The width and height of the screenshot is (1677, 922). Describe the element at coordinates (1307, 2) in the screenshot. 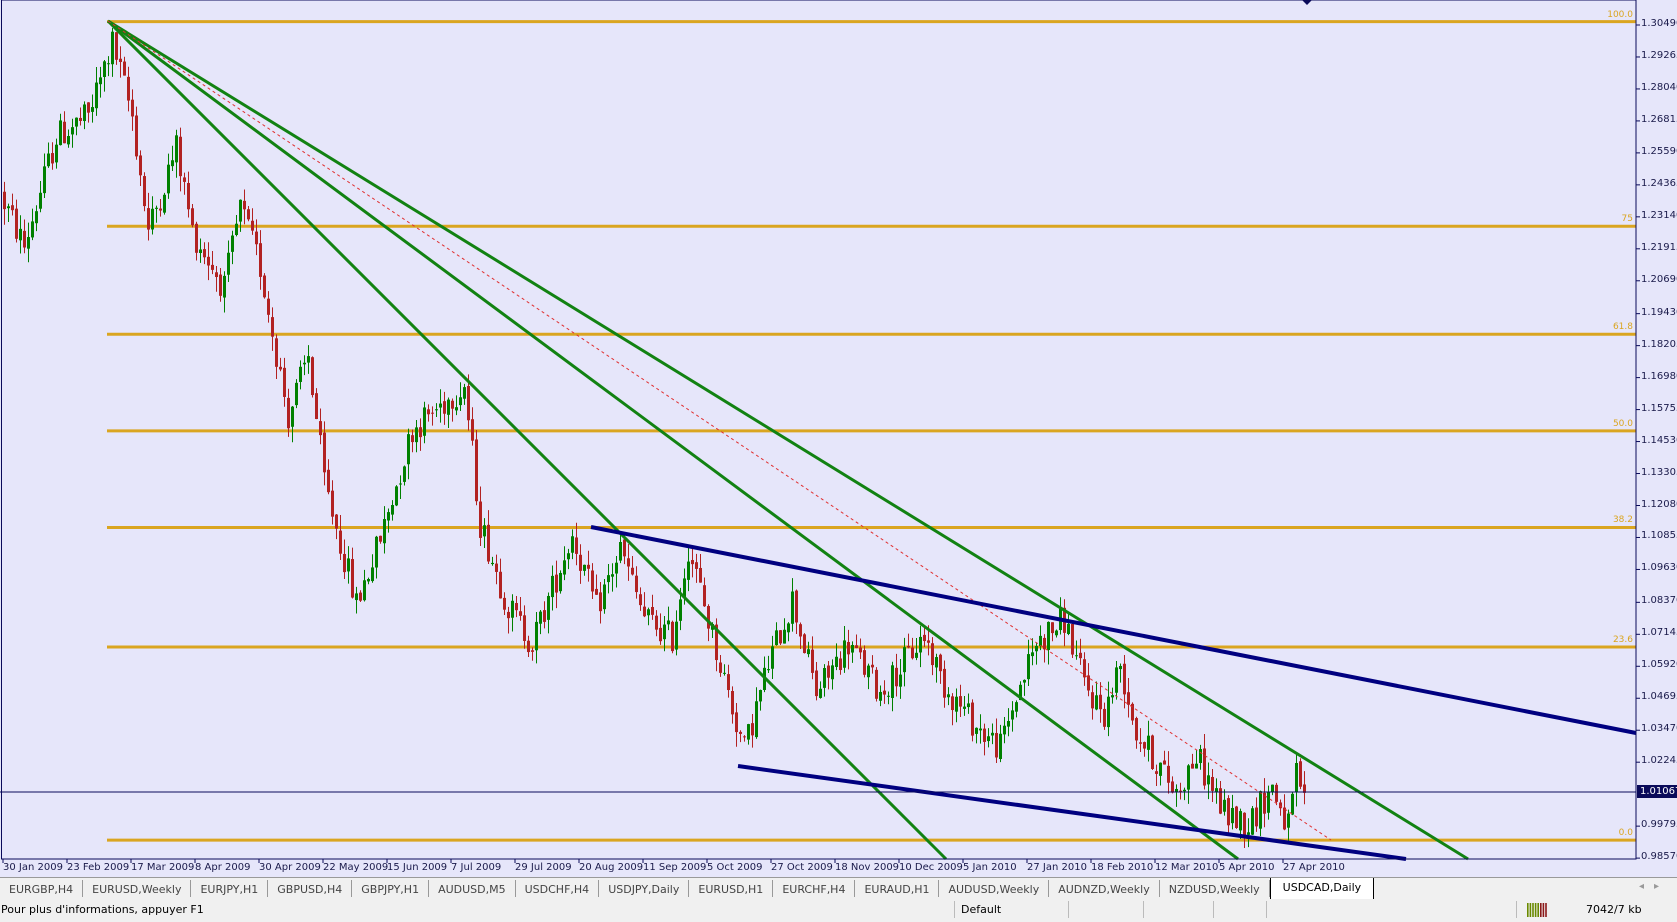

I see `chart-shift-marker` at that location.